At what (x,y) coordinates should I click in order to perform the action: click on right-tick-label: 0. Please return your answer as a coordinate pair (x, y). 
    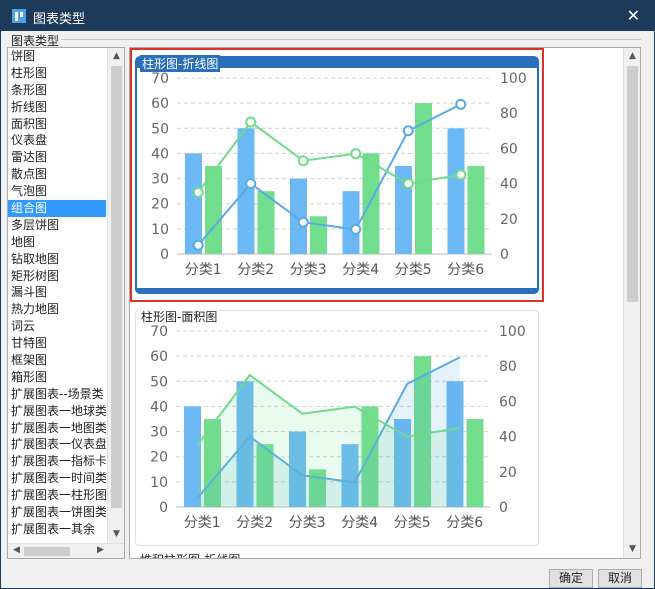
    Looking at the image, I should click on (503, 508).